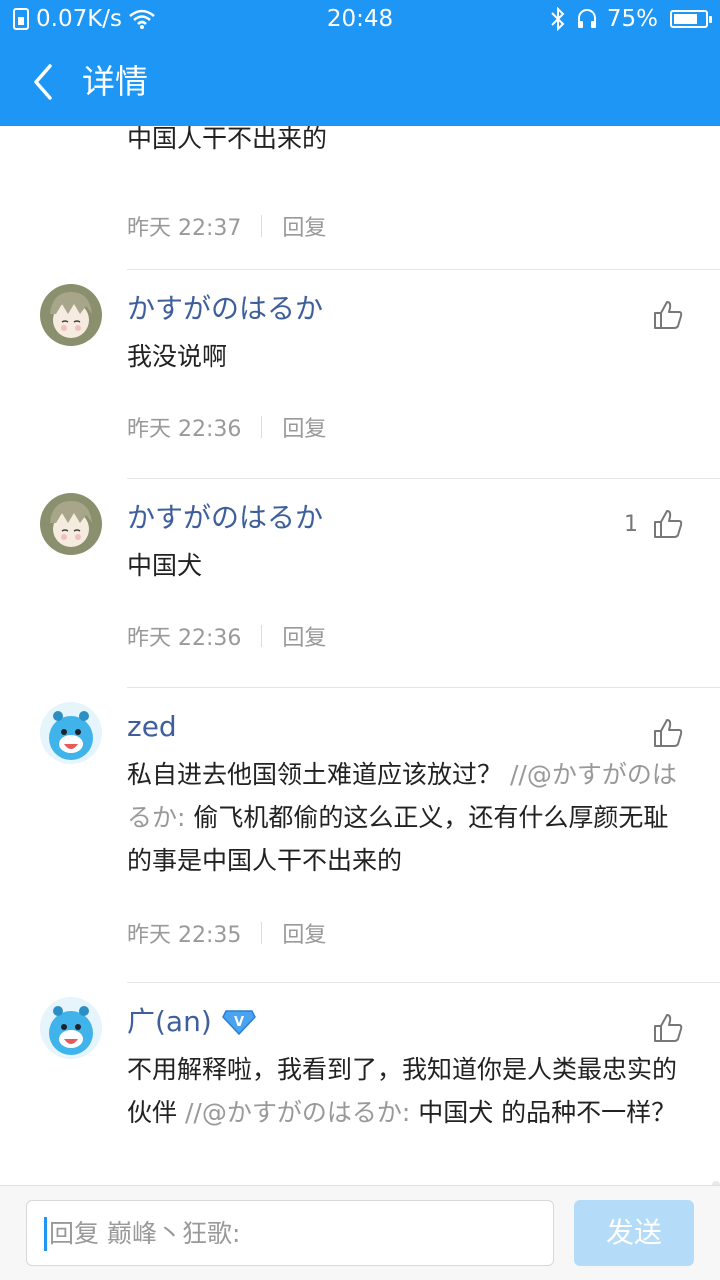 This screenshot has height=1280, width=720. What do you see at coordinates (152, 727) in the screenshot?
I see `user-name: zed` at bounding box center [152, 727].